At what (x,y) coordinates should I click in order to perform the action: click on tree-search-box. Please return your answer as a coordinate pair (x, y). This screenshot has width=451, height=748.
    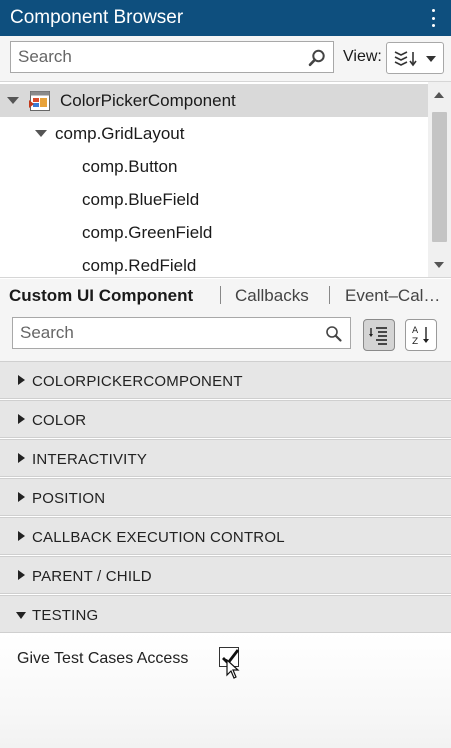
    Looking at the image, I should click on (172, 57).